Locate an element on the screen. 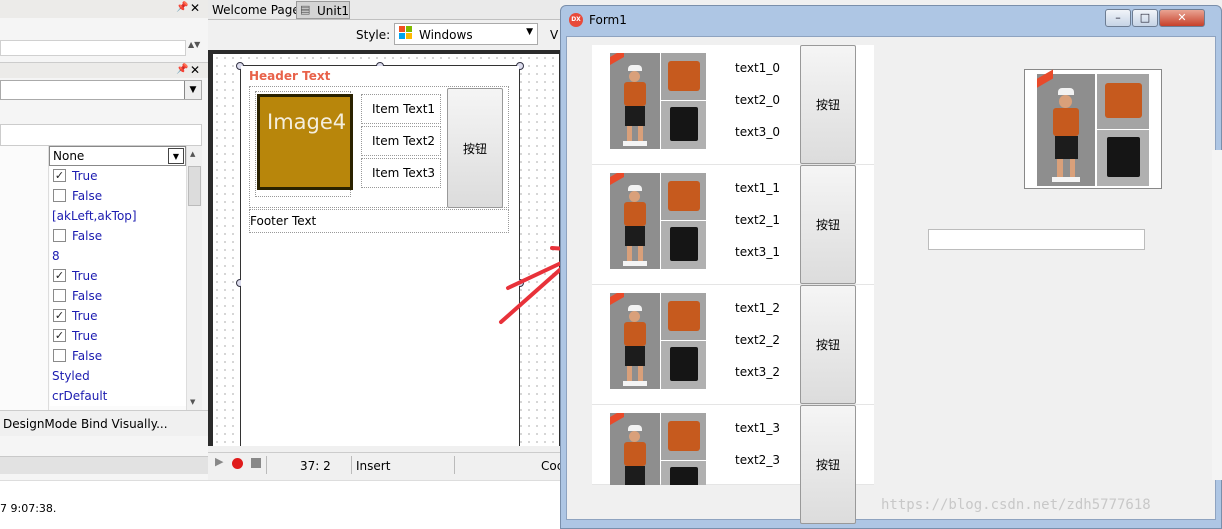 The image size is (1222, 529). record-icon is located at coordinates (237, 463).